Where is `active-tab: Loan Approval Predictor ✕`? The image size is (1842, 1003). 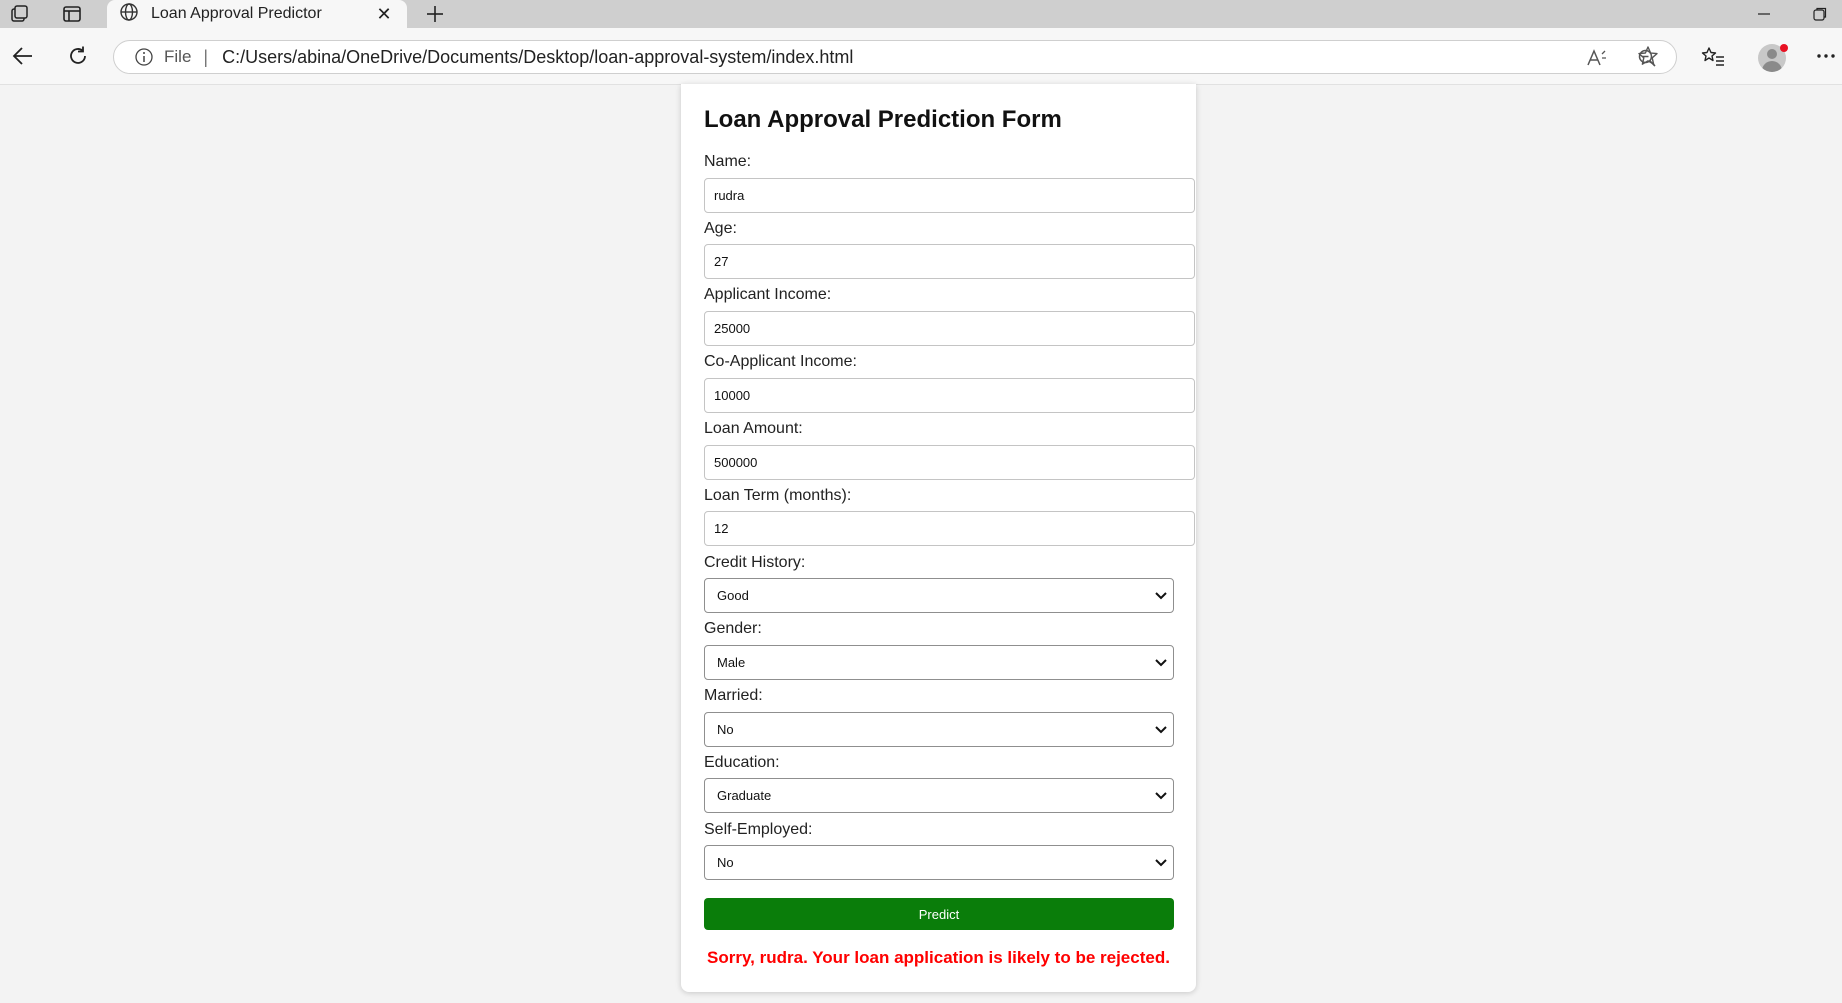
active-tab: Loan Approval Predictor ✕ is located at coordinates (257, 14).